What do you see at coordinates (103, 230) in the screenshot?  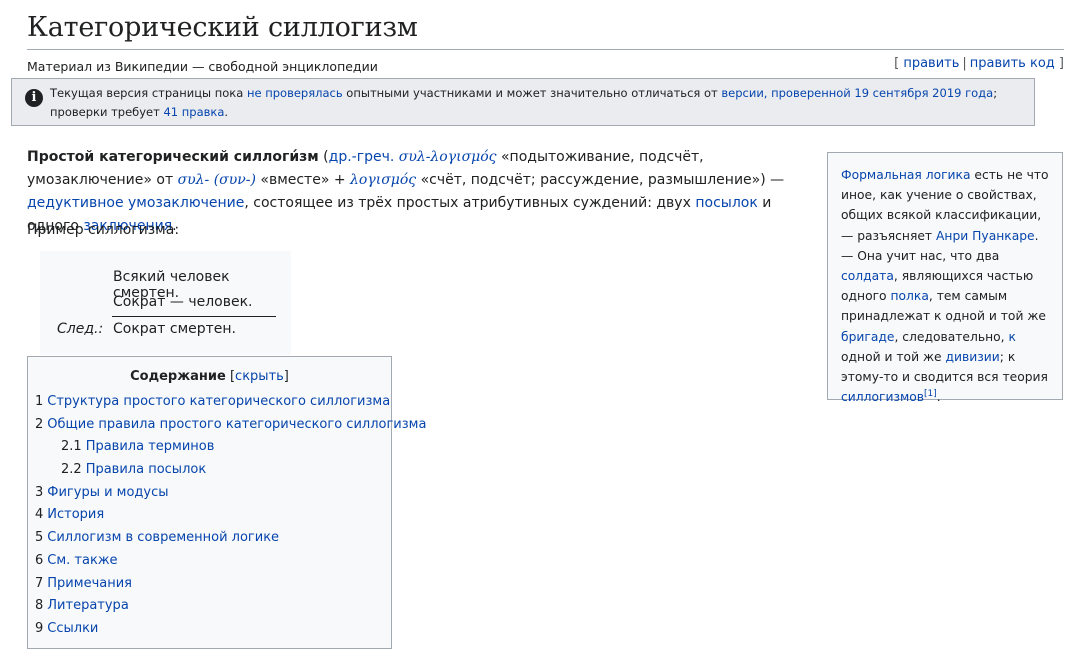 I see `example-label: Пример силлогизма:` at bounding box center [103, 230].